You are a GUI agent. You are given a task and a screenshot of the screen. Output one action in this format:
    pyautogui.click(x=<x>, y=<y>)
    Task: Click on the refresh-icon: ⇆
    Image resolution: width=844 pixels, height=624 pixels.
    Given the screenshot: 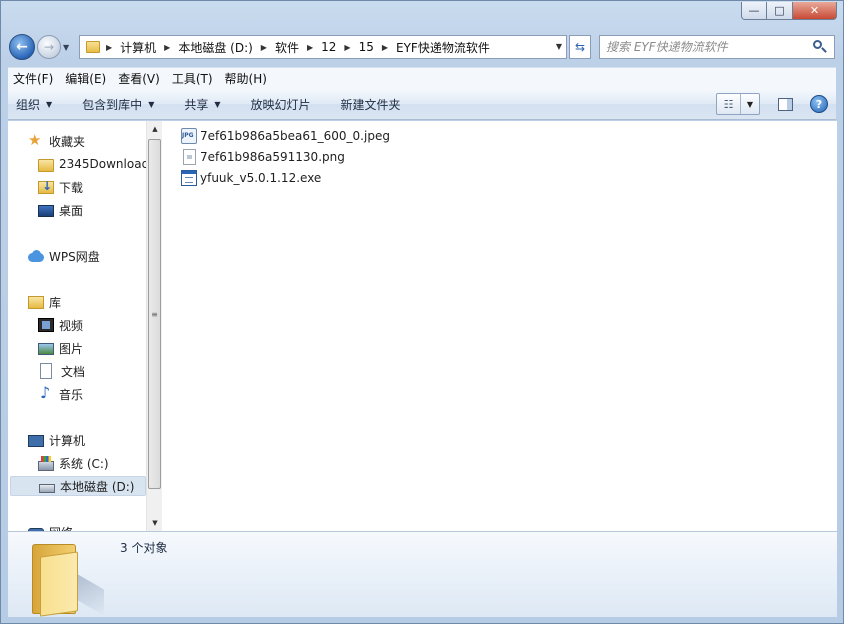 What is the action you would take?
    pyautogui.click(x=580, y=47)
    